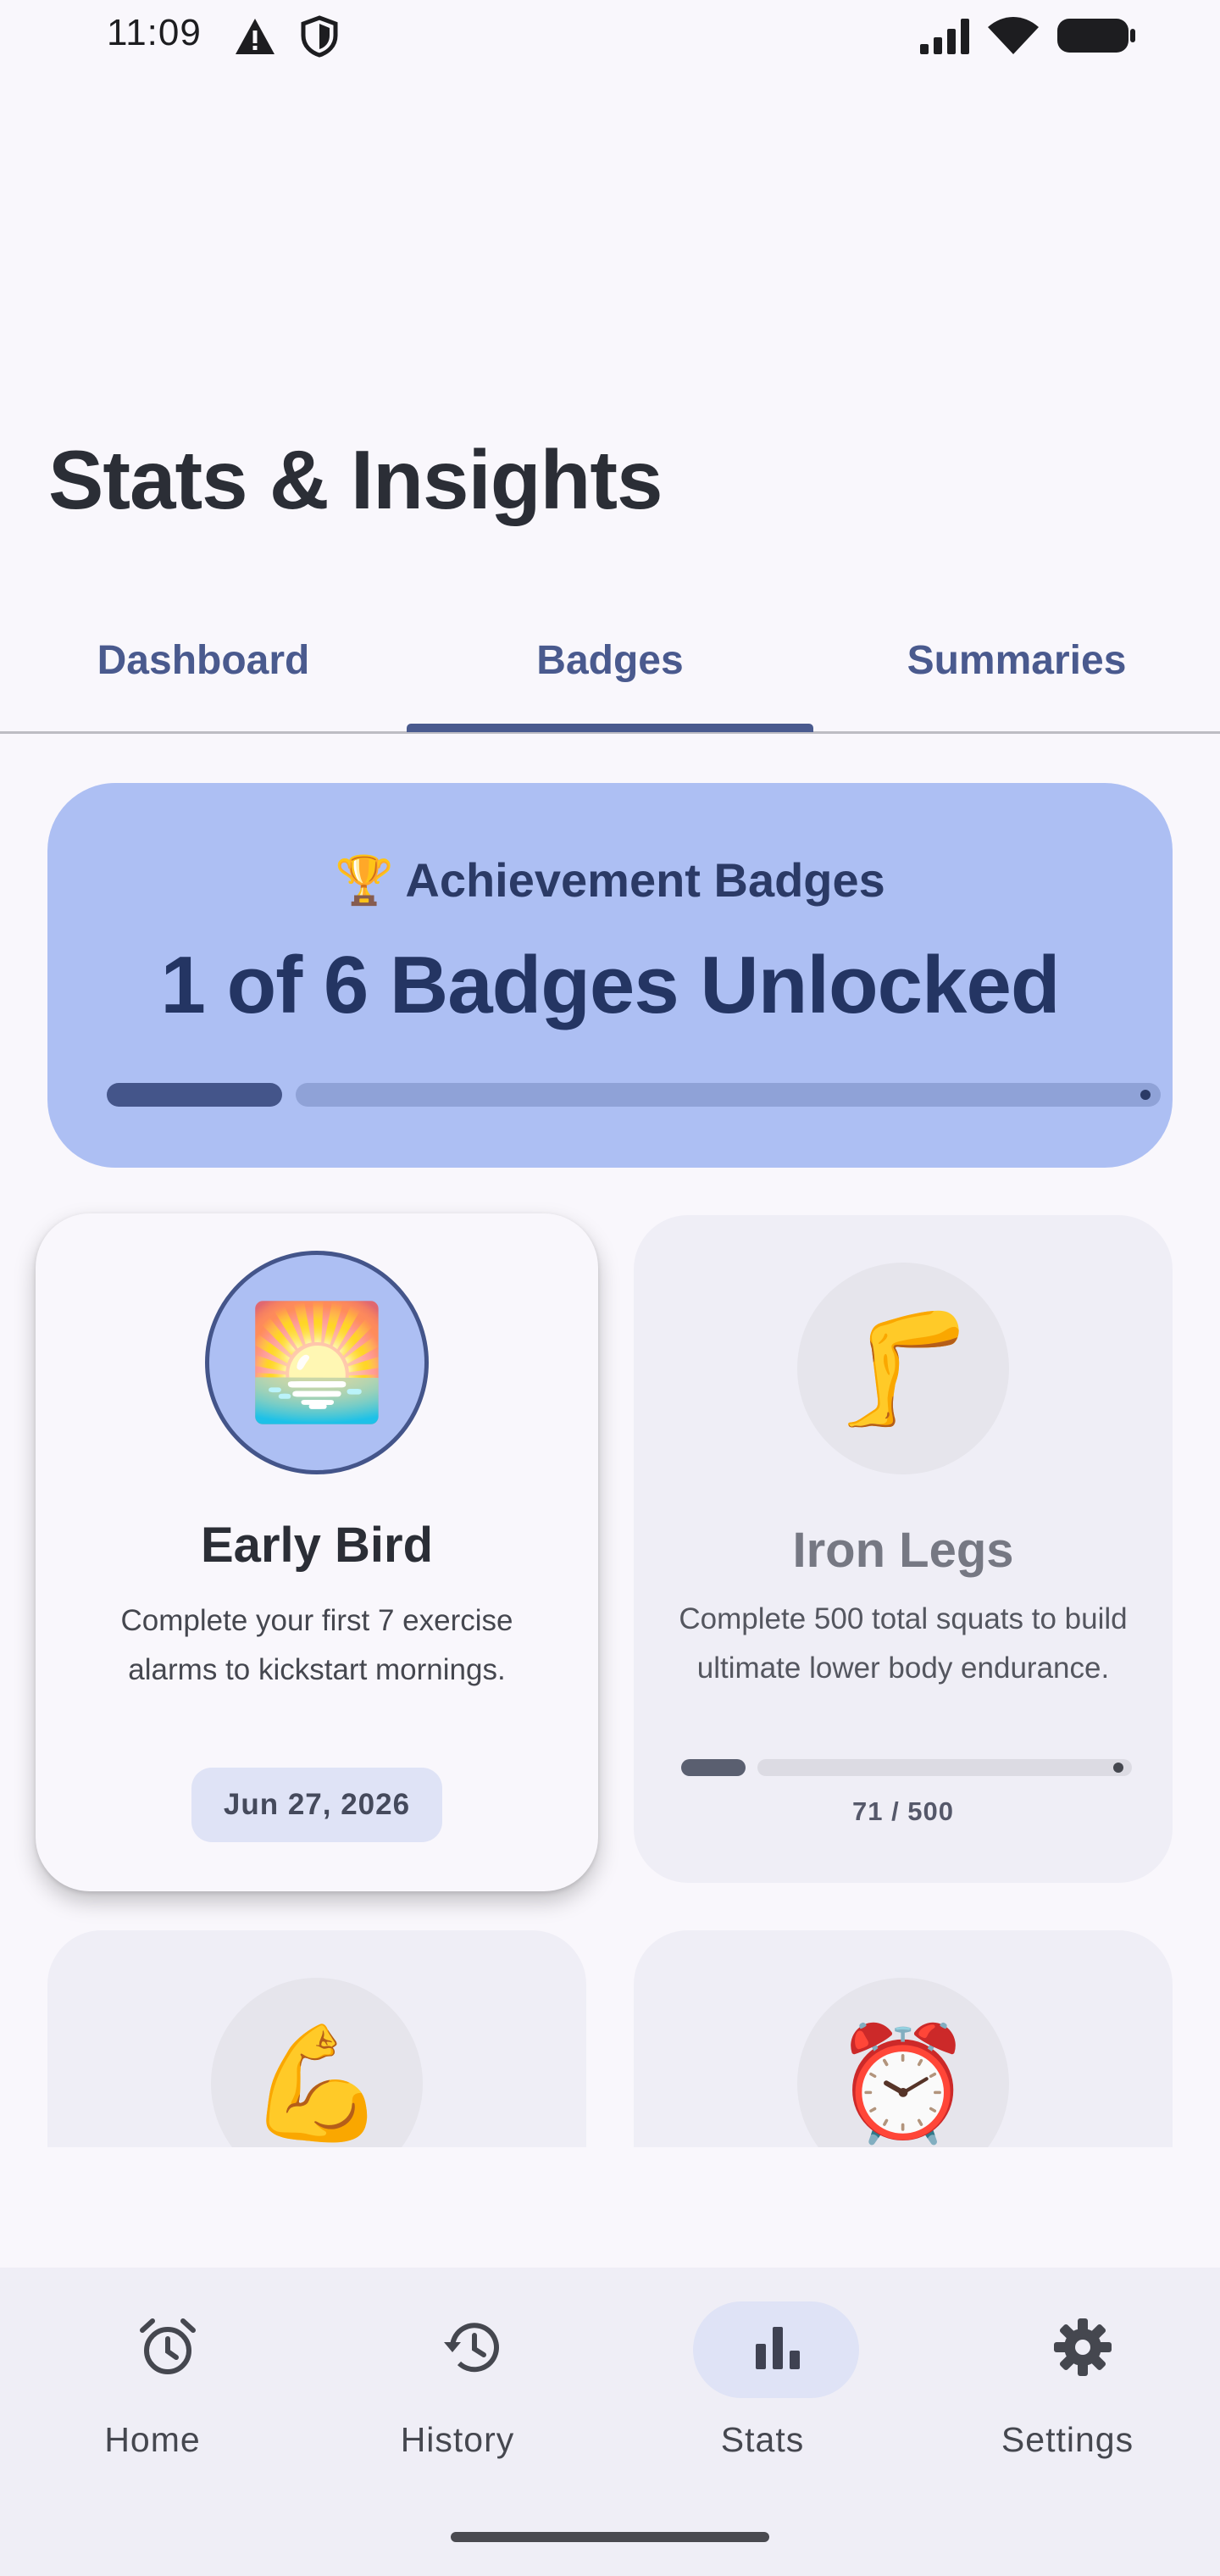 Image resolution: width=1220 pixels, height=2576 pixels. I want to click on badges-progress-bar, so click(634, 1095).